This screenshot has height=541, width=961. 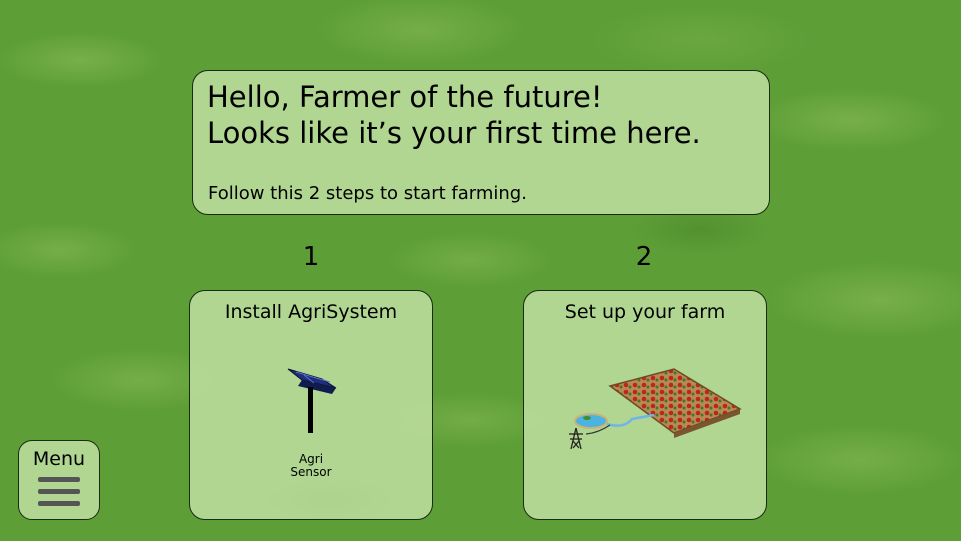 I want to click on setup-farm-card: Set up your farm, so click(x=645, y=405).